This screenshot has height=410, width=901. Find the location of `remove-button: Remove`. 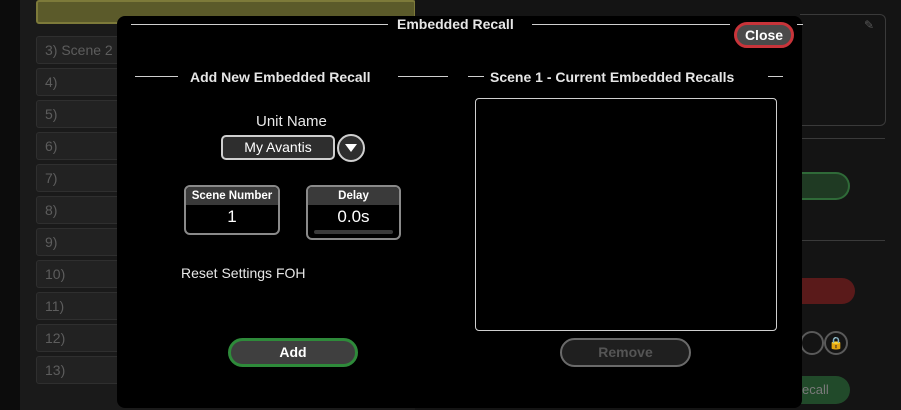

remove-button: Remove is located at coordinates (625, 352).